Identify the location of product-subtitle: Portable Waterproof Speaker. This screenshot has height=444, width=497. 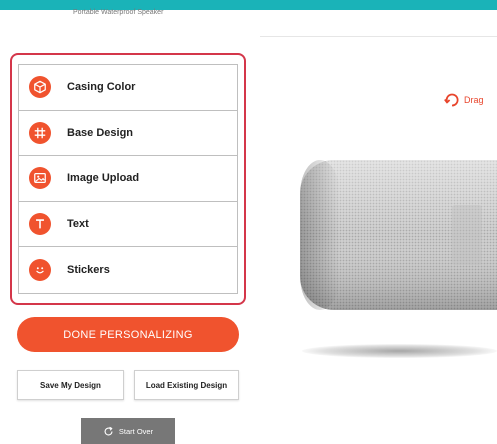
(118, 12).